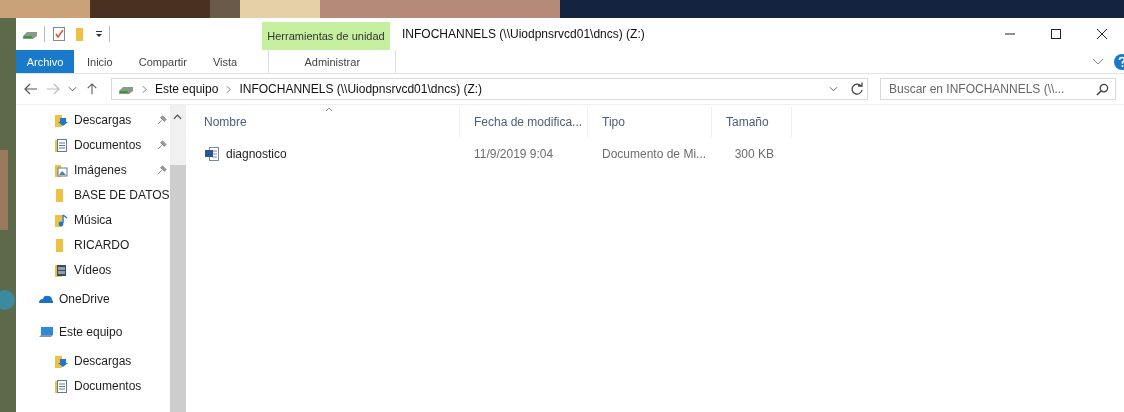  What do you see at coordinates (650, 122) in the screenshot?
I see `column-header: Tipo` at bounding box center [650, 122].